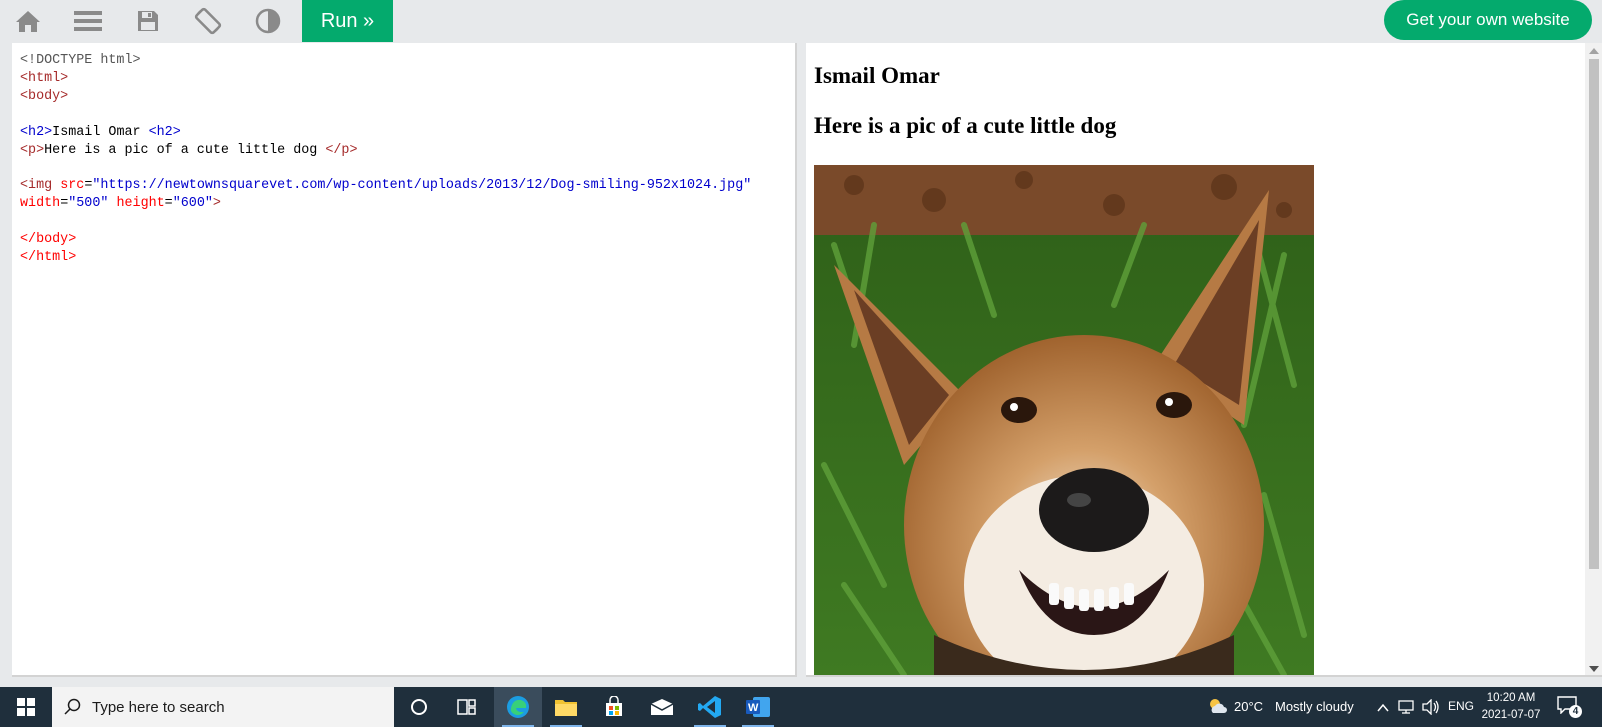 Image resolution: width=1602 pixels, height=727 pixels. I want to click on scroll-thumb, so click(1594, 314).